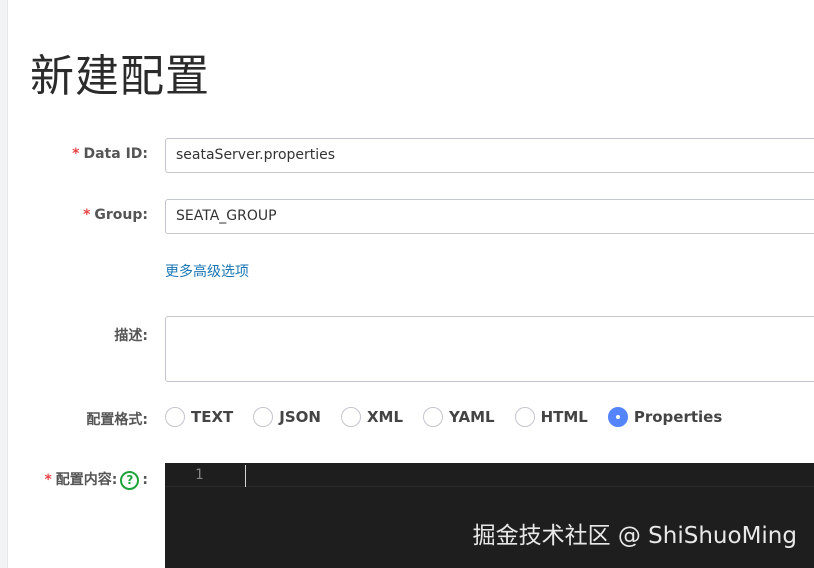  I want to click on content-label: * 配置内容:?:, so click(96, 479).